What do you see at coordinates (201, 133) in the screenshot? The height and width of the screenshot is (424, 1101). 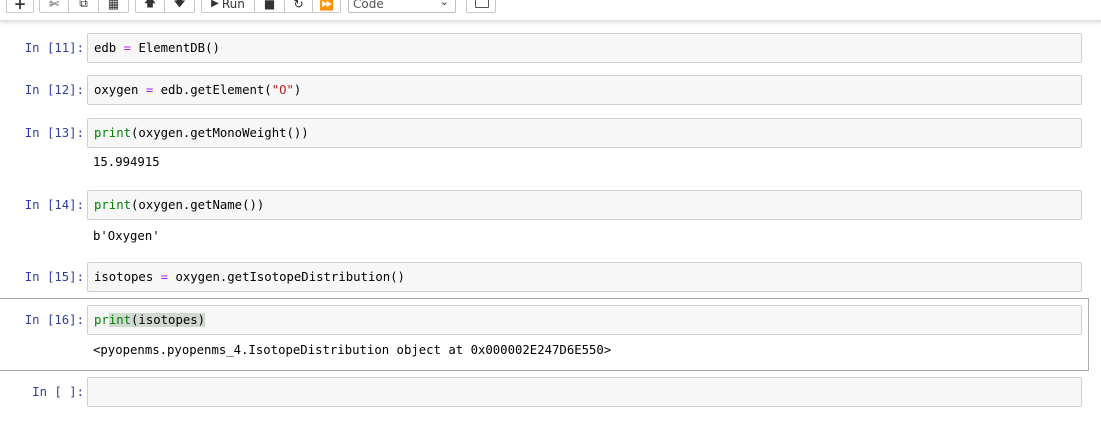 I see `code-line: print(oxygen.getMonoWeight())` at bounding box center [201, 133].